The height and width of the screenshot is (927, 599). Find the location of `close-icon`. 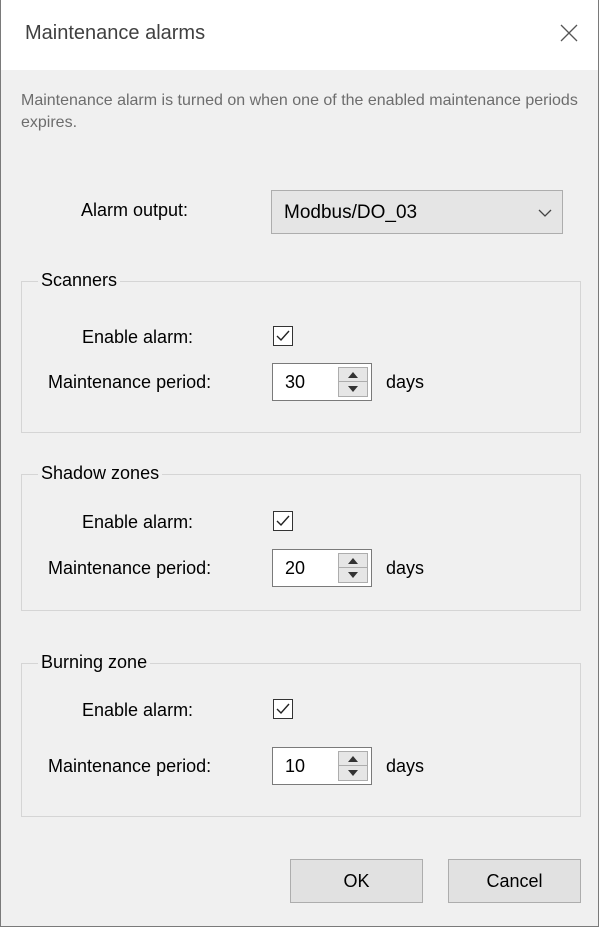

close-icon is located at coordinates (569, 35).